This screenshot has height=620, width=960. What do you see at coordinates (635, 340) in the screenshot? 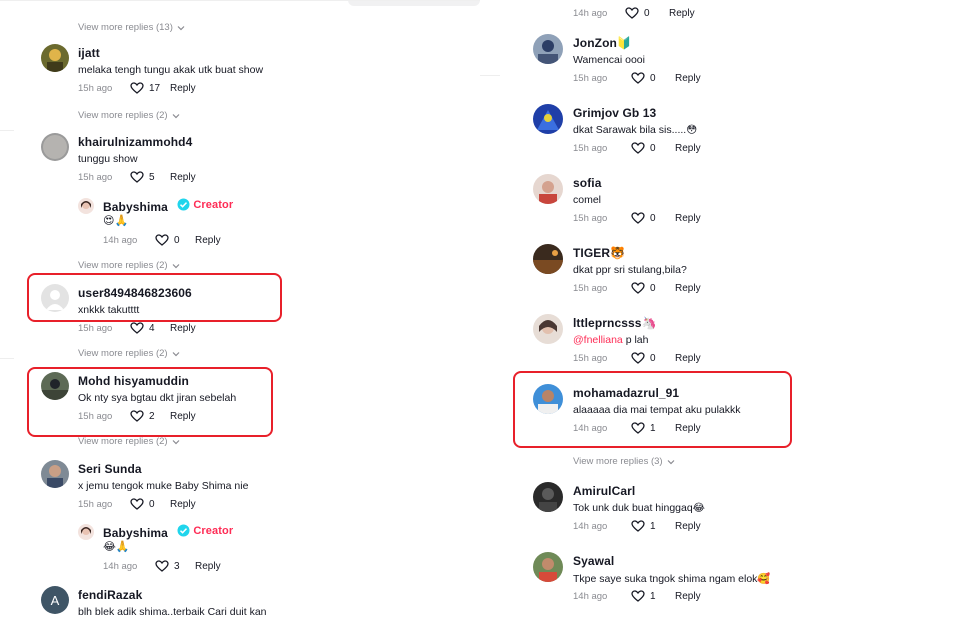
I see `comment-text-rest: p lah` at bounding box center [635, 340].